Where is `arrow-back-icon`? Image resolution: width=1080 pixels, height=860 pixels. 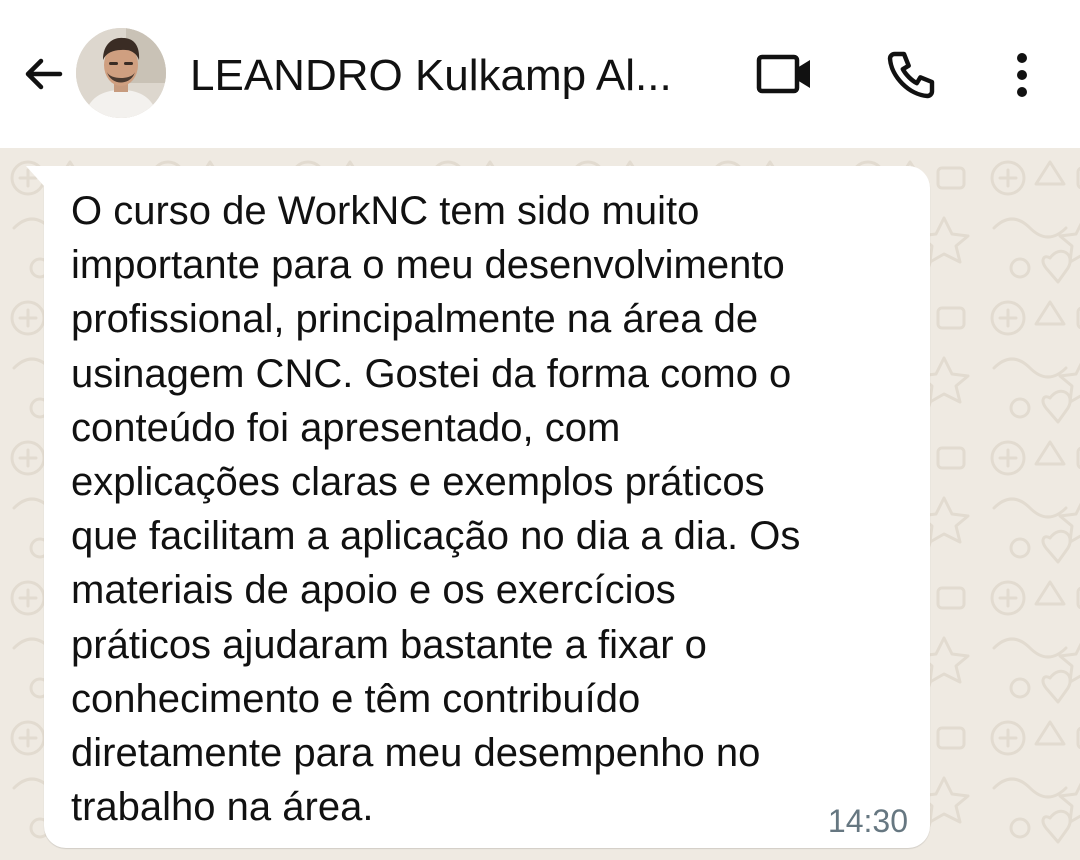 arrow-back-icon is located at coordinates (44, 74).